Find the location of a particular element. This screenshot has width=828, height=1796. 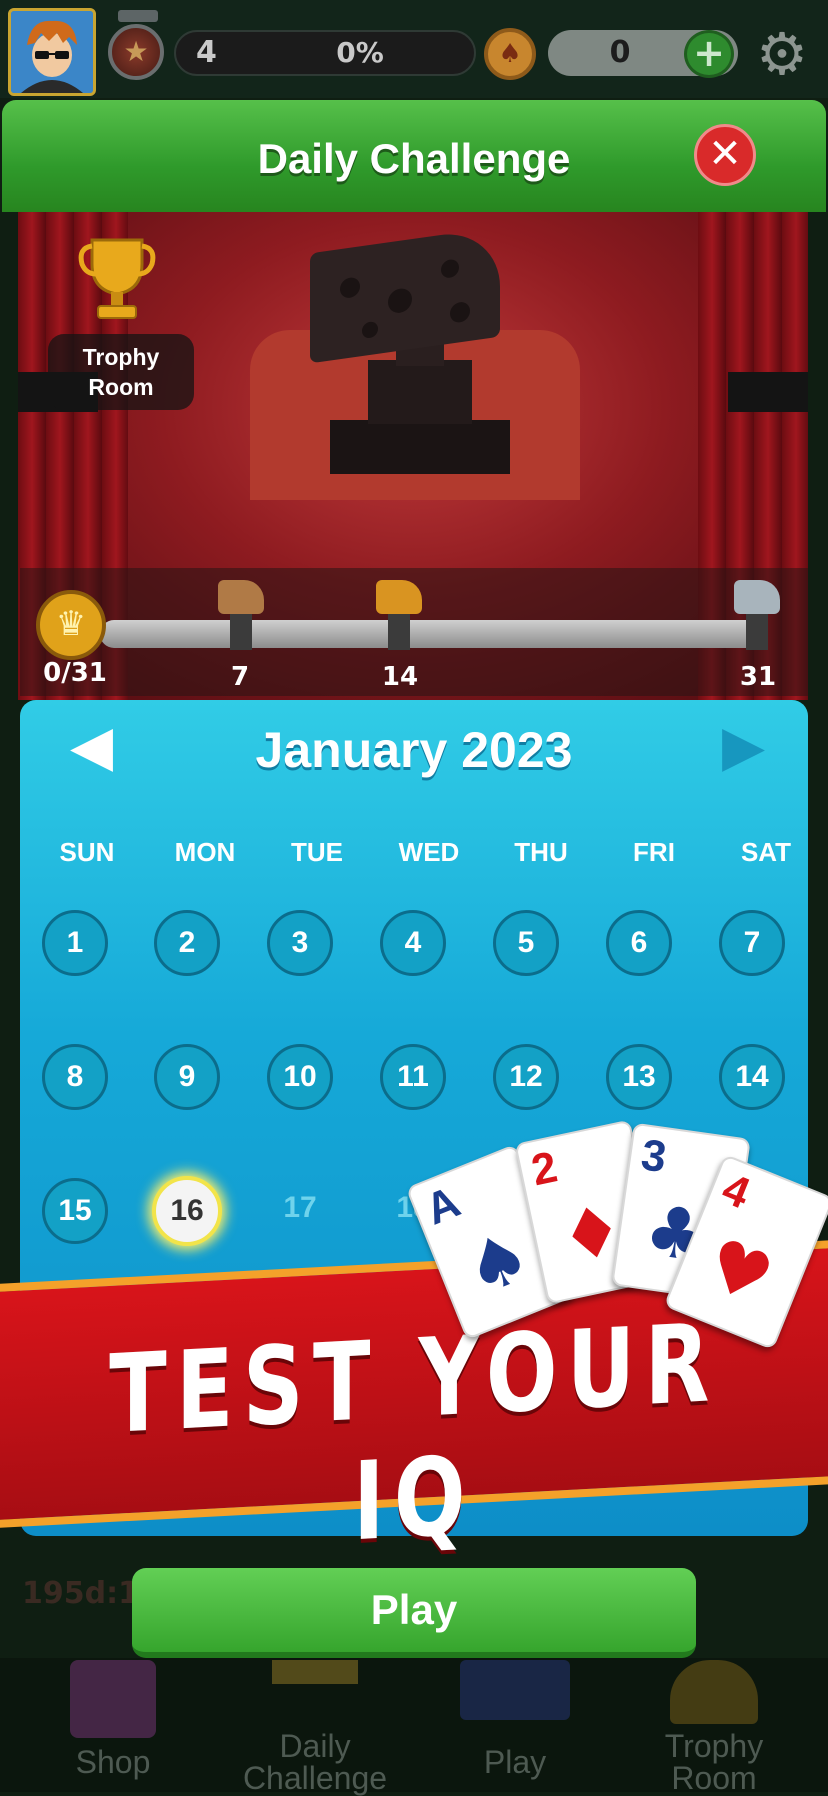

weekday-thu: THU is located at coordinates (541, 852).